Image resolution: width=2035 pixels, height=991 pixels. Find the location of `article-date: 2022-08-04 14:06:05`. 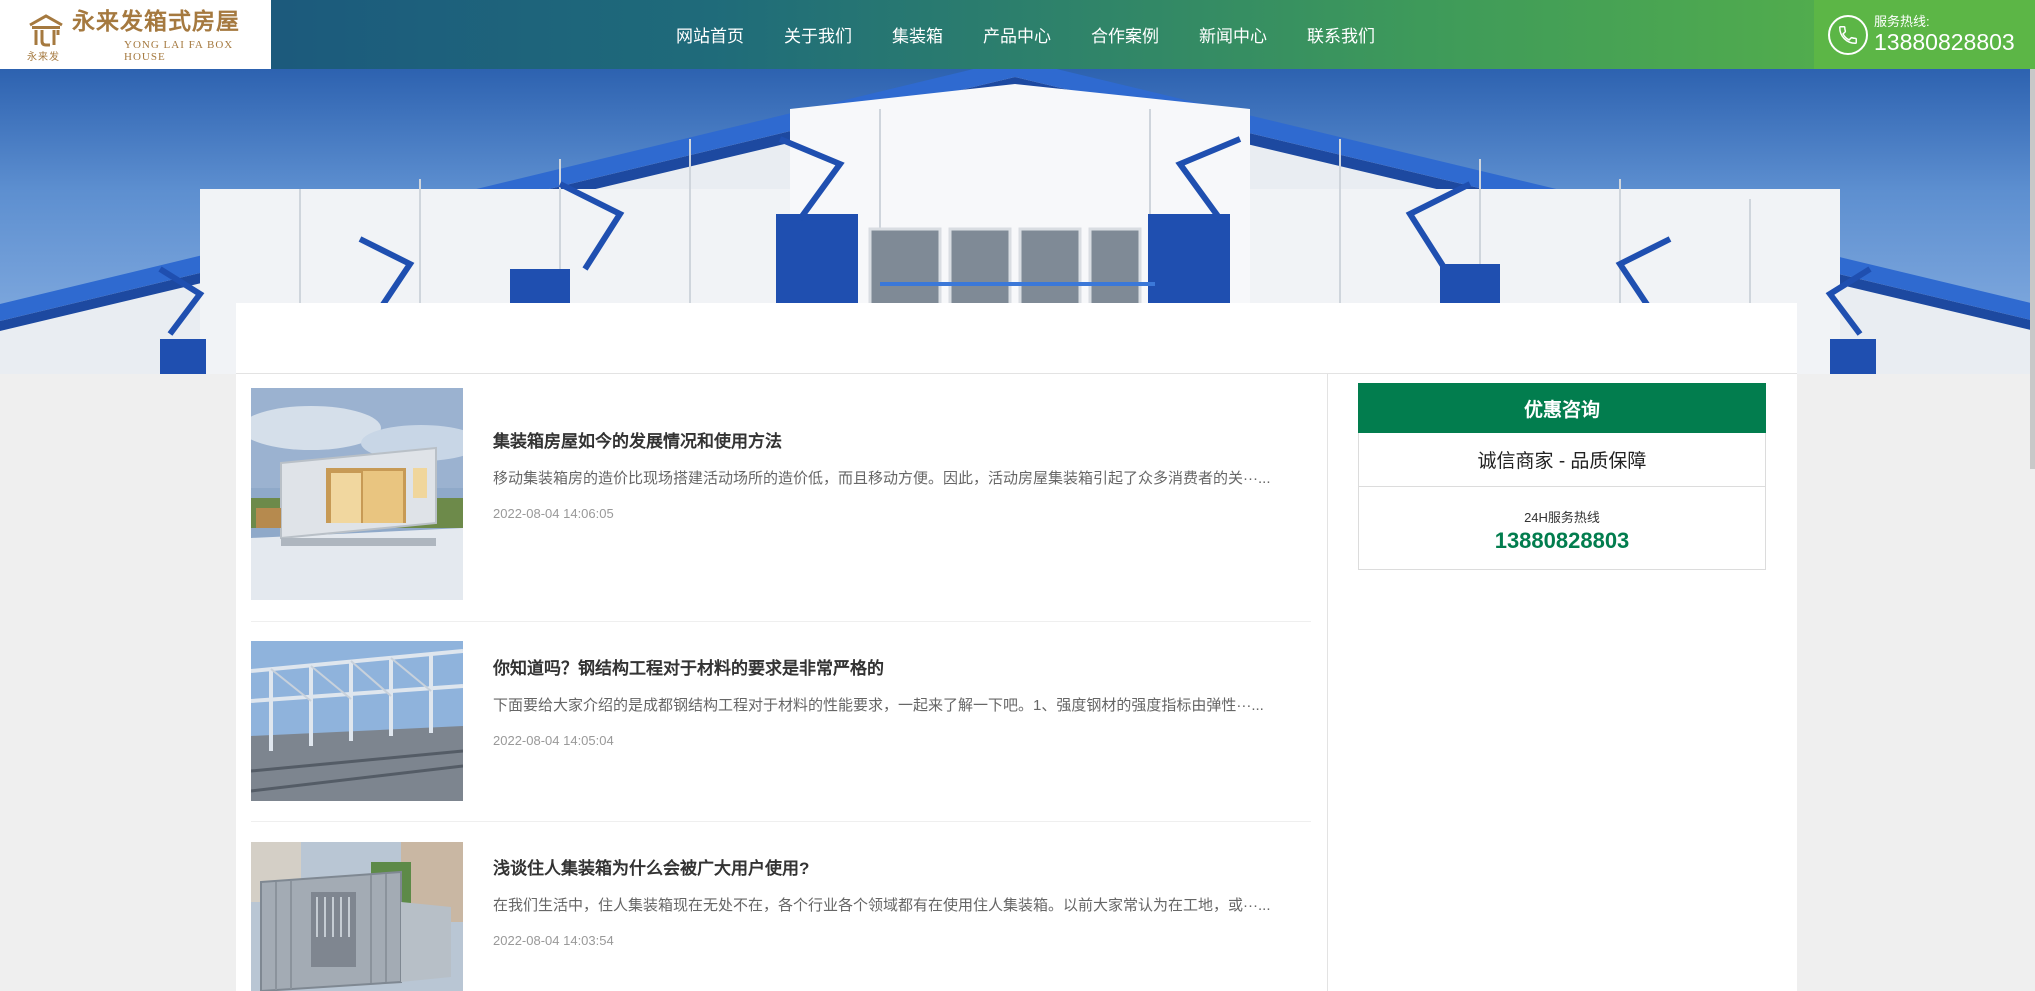

article-date: 2022-08-04 14:06:05 is located at coordinates (553, 513).